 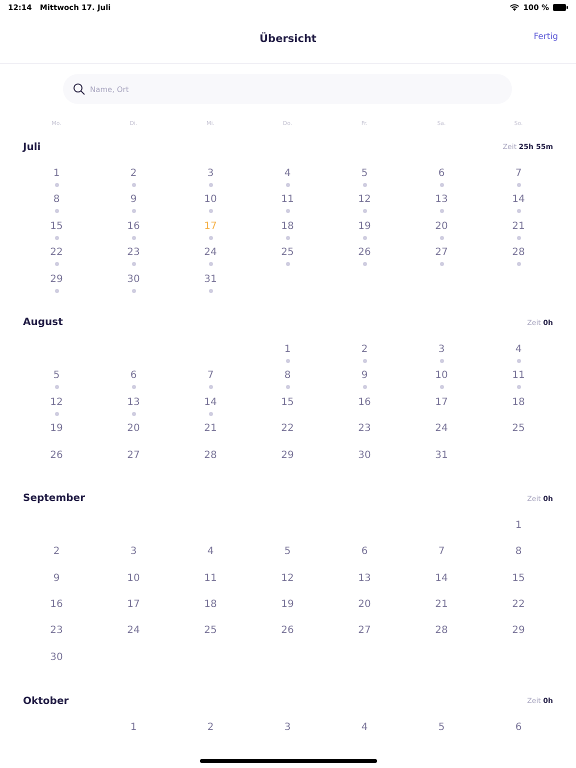 What do you see at coordinates (546, 37) in the screenshot?
I see `done-button: Fertig` at bounding box center [546, 37].